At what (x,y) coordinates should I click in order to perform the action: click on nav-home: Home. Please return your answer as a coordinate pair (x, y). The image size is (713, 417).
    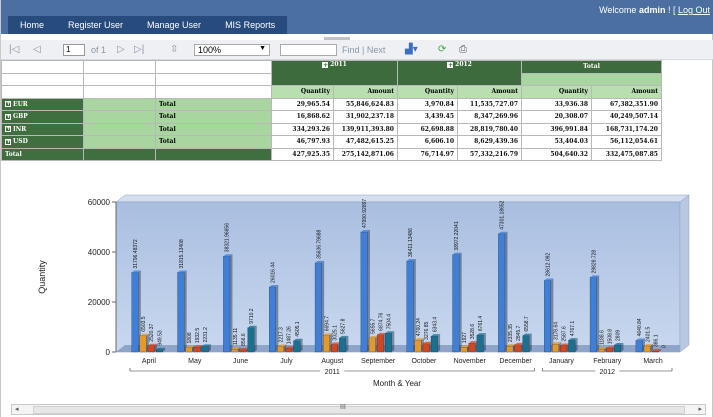
    Looking at the image, I should click on (32, 25).